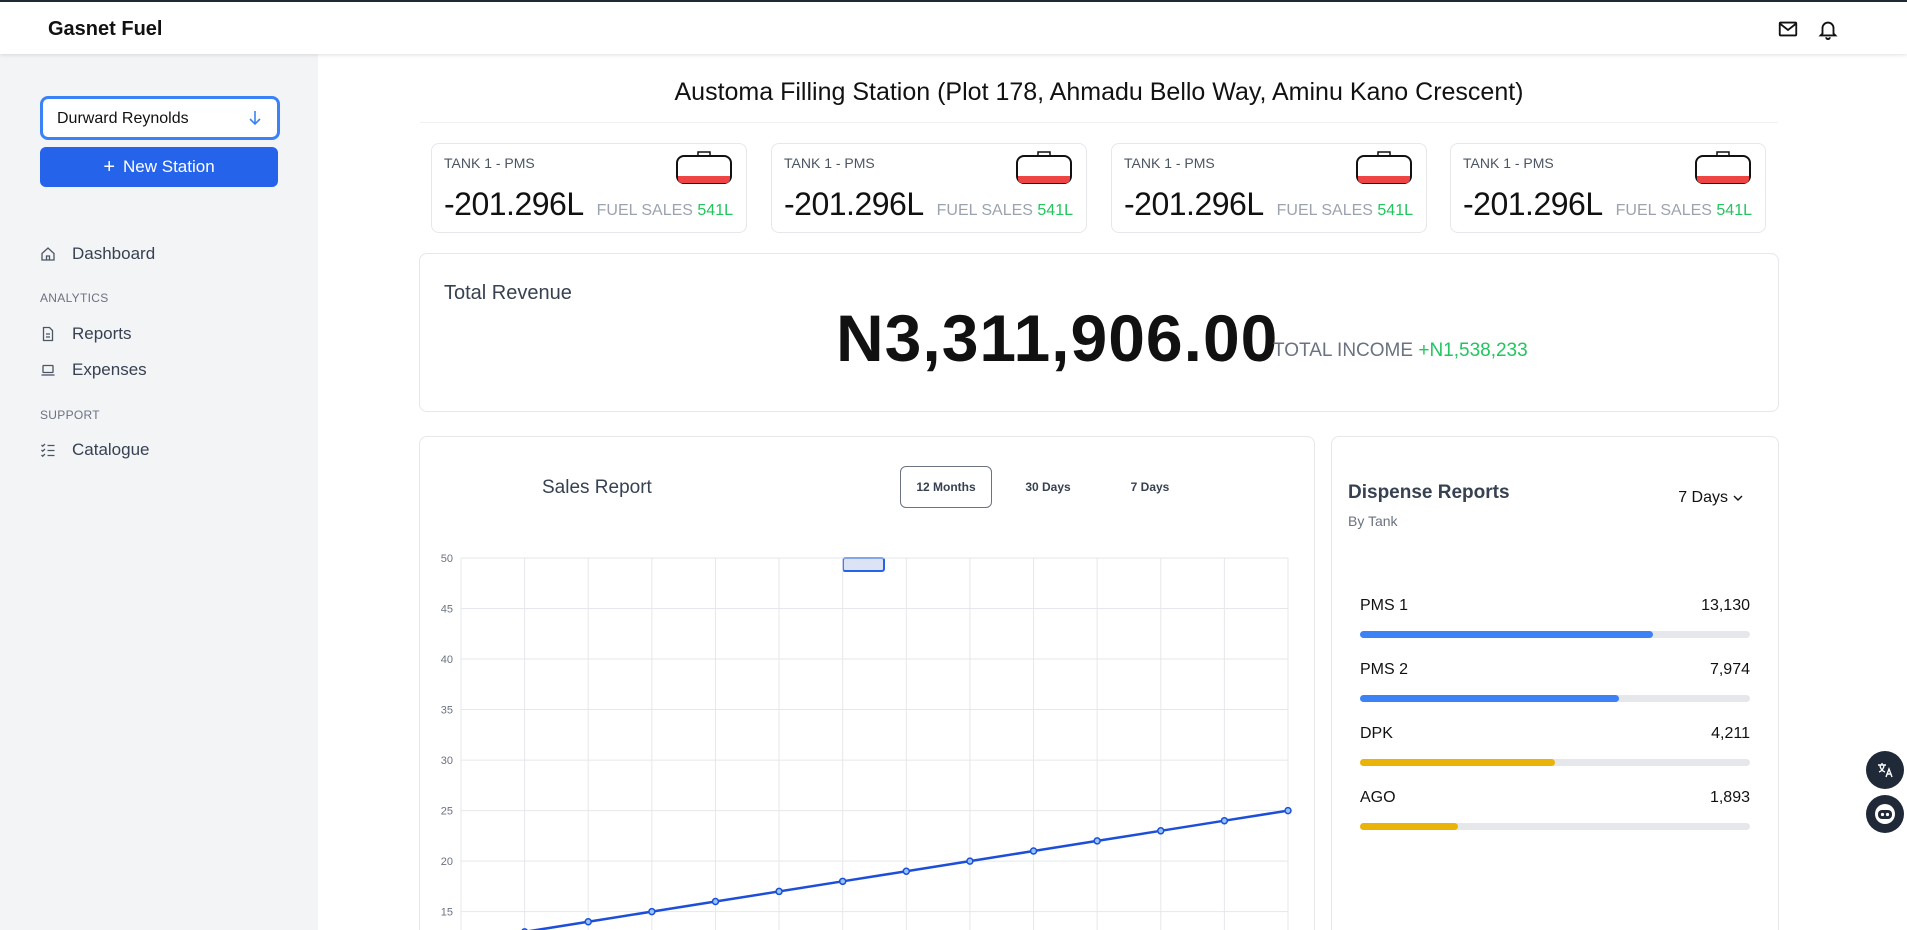  Describe the element at coordinates (48, 334) in the screenshot. I see `document-icon` at that location.